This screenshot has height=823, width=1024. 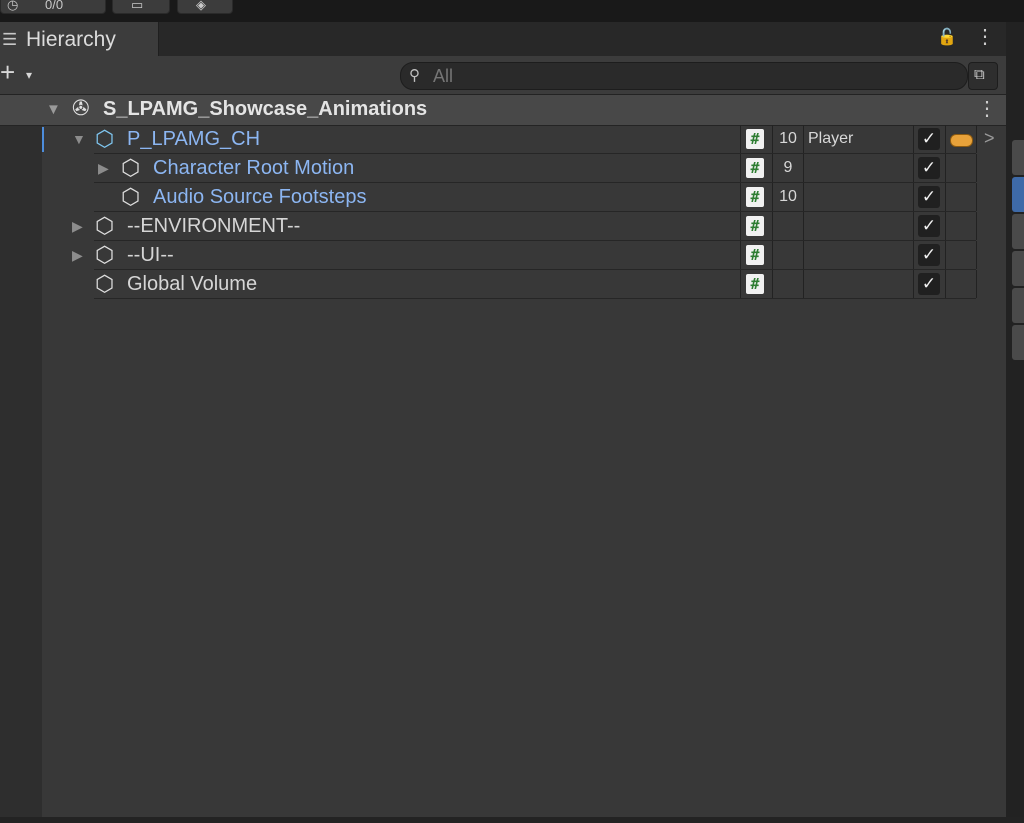 I want to click on layer-value: 9, so click(x=788, y=167).